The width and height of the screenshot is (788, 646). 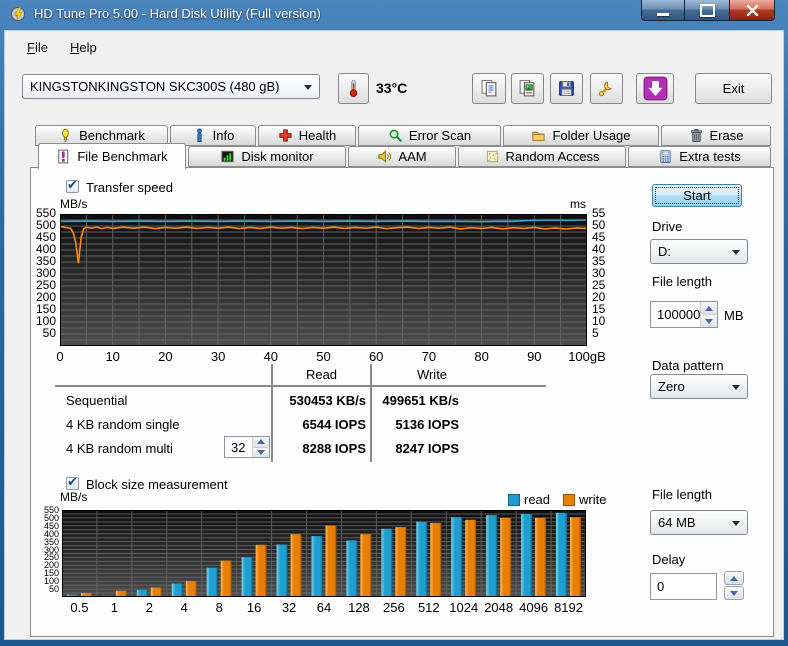 What do you see at coordinates (506, 557) in the screenshot?
I see `bar-write-2048` at bounding box center [506, 557].